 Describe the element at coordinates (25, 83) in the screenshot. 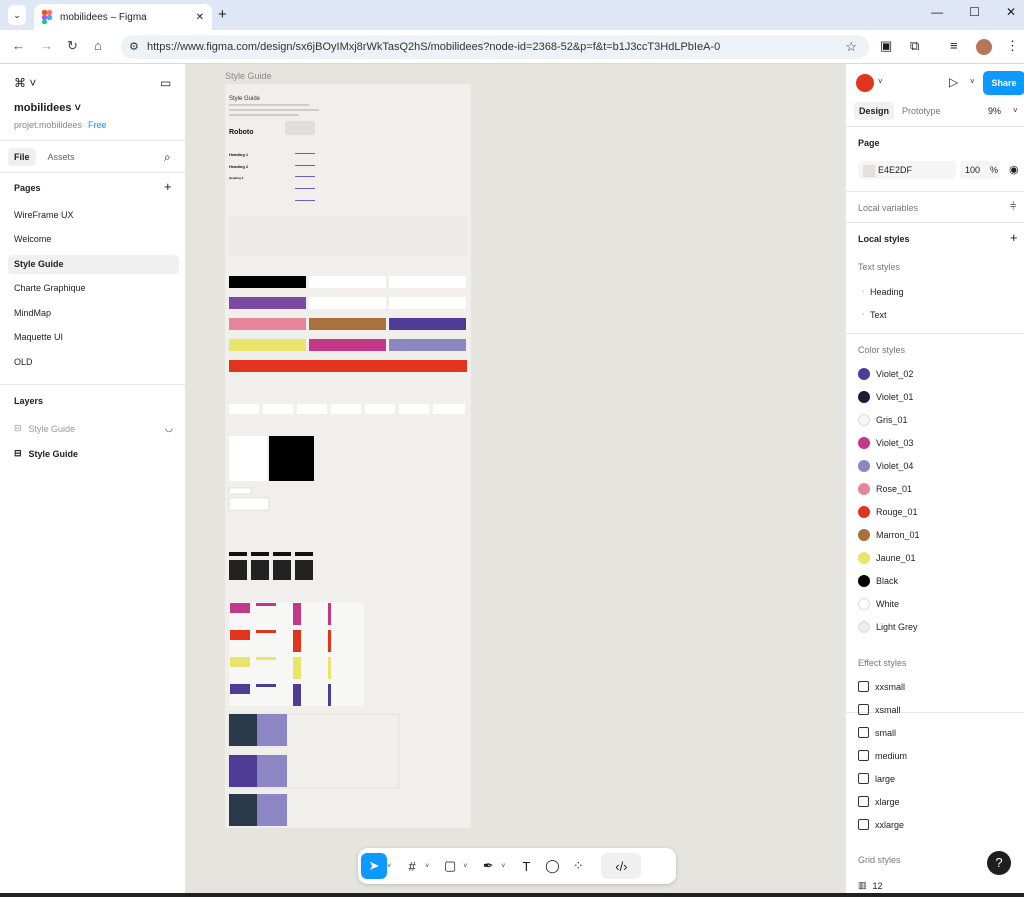

I see `main-menu-icon: ⌘ ˅` at that location.